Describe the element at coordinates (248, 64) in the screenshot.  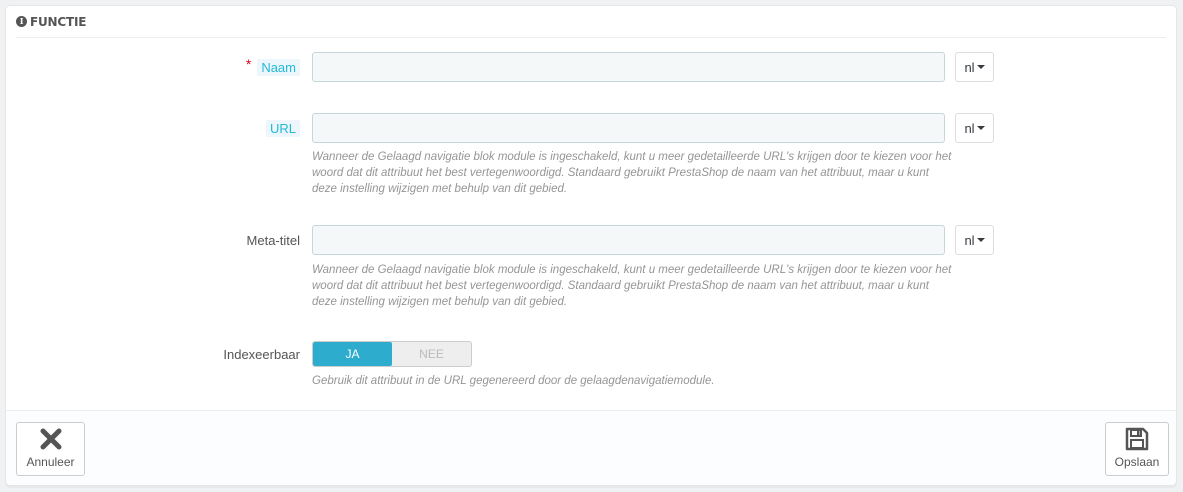
I see `required-indicator: *` at that location.